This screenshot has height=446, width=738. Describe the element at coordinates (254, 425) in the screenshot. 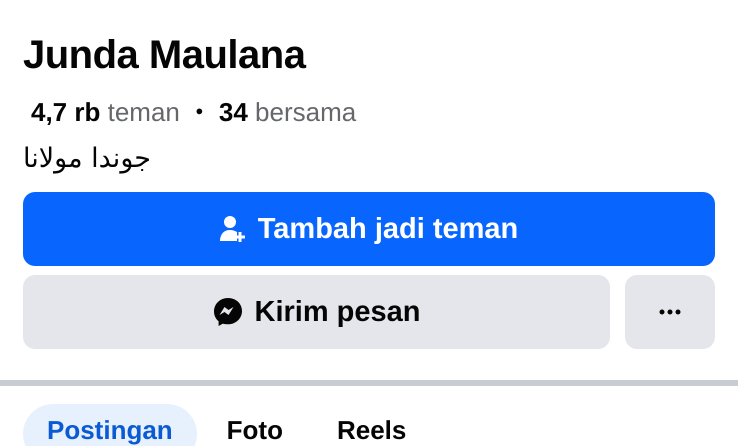

I see `profile-tab: Foto` at that location.